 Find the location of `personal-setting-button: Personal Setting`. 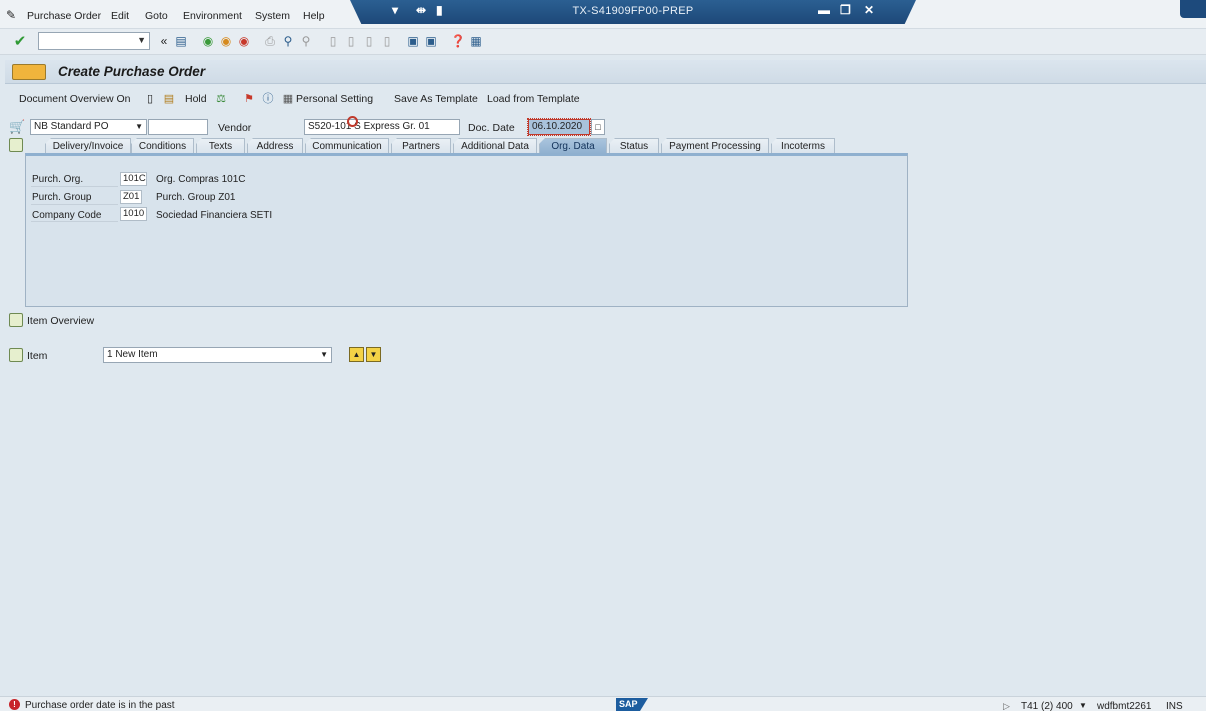

personal-setting-button: Personal Setting is located at coordinates (334, 99).